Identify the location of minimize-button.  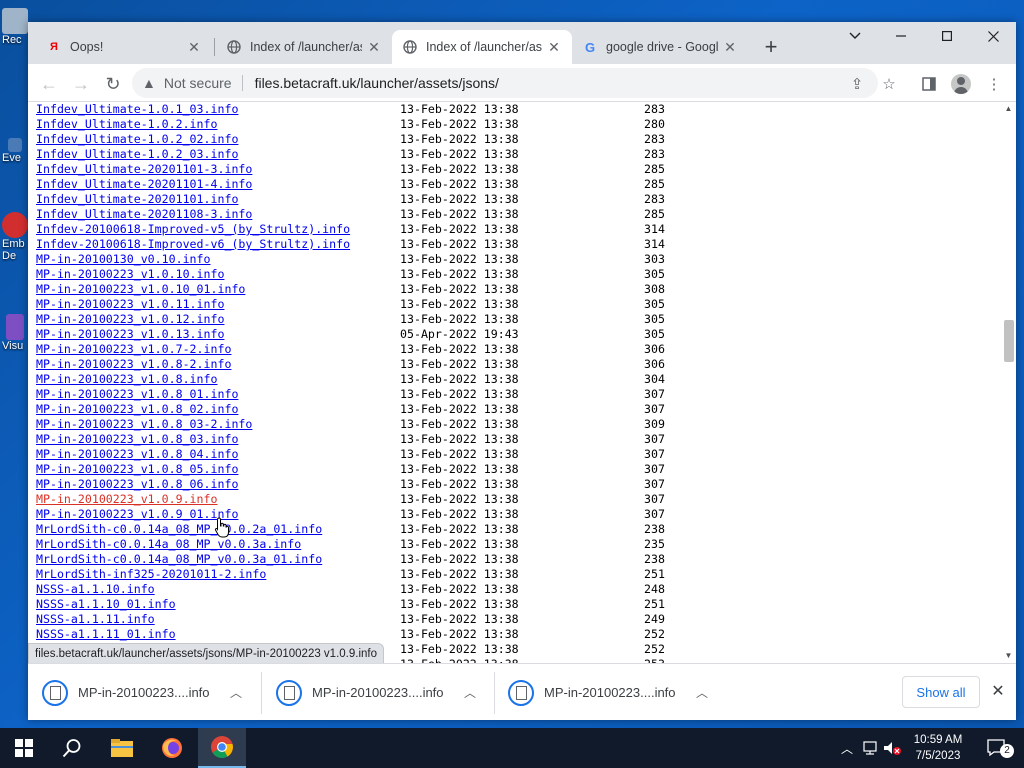
(901, 36).